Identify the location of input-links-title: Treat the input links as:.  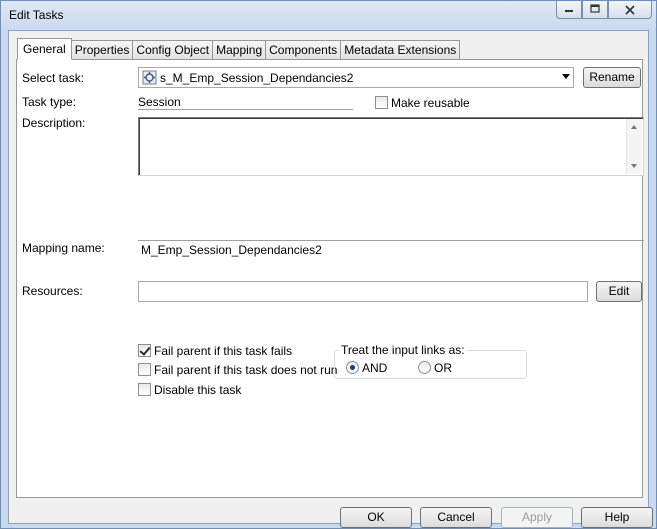
(403, 350).